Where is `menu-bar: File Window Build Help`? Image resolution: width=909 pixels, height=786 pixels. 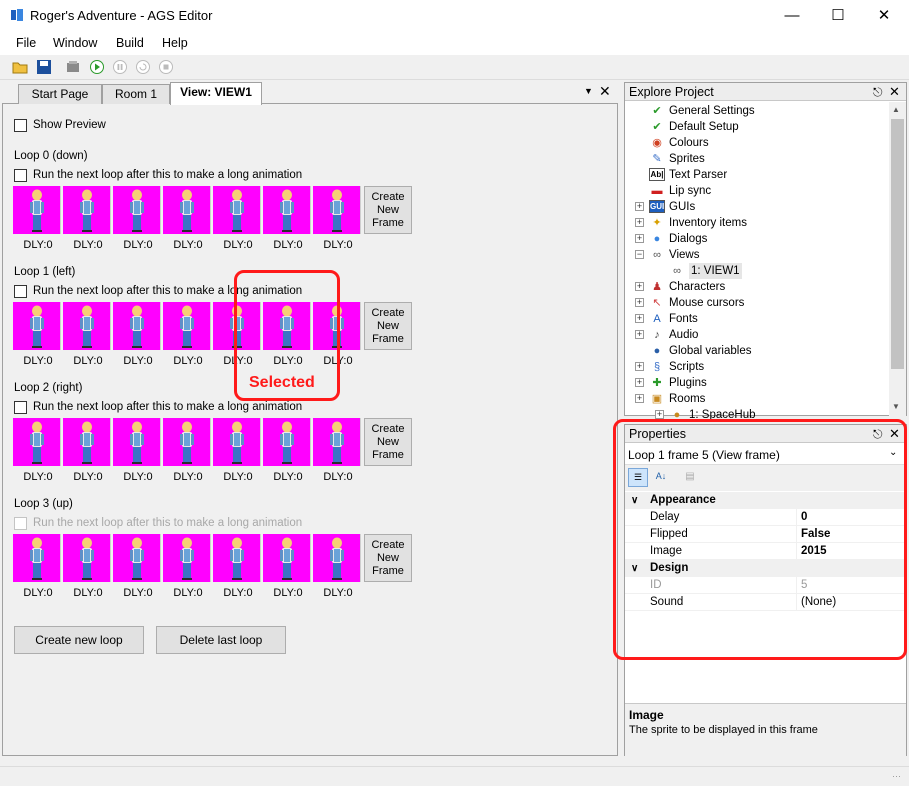
menu-bar: File Window Build Help is located at coordinates (454, 43).